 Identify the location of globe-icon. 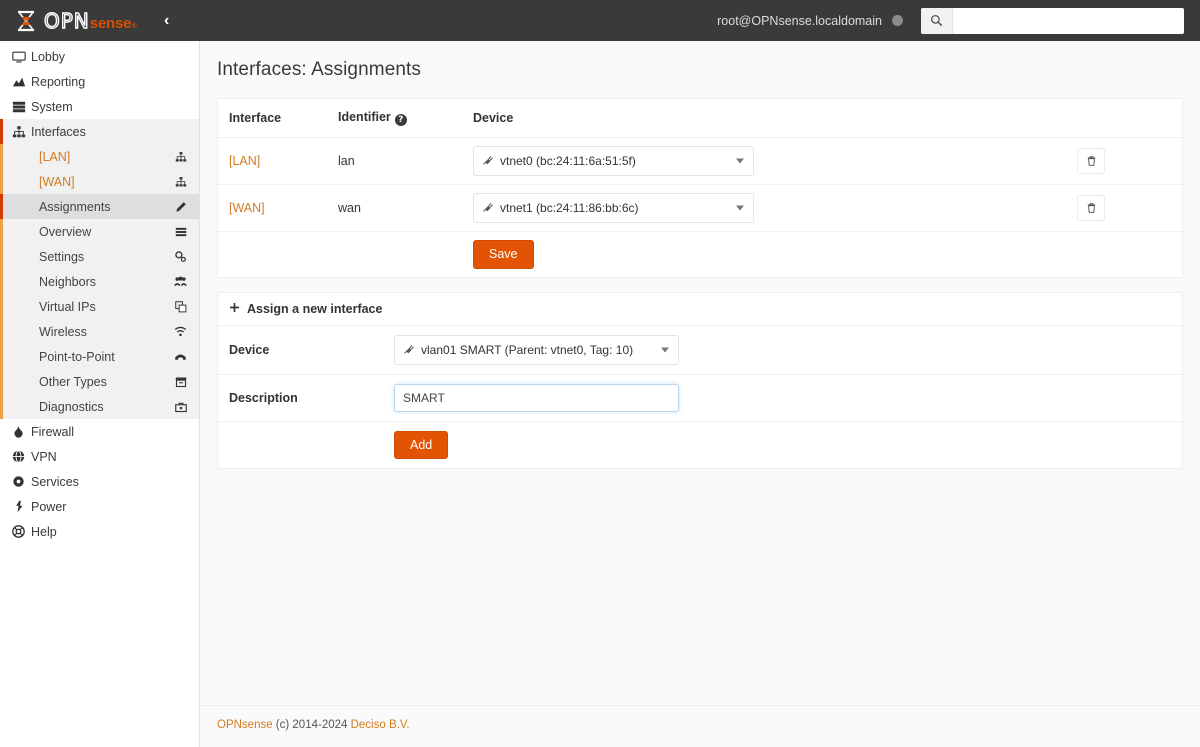
(21, 456).